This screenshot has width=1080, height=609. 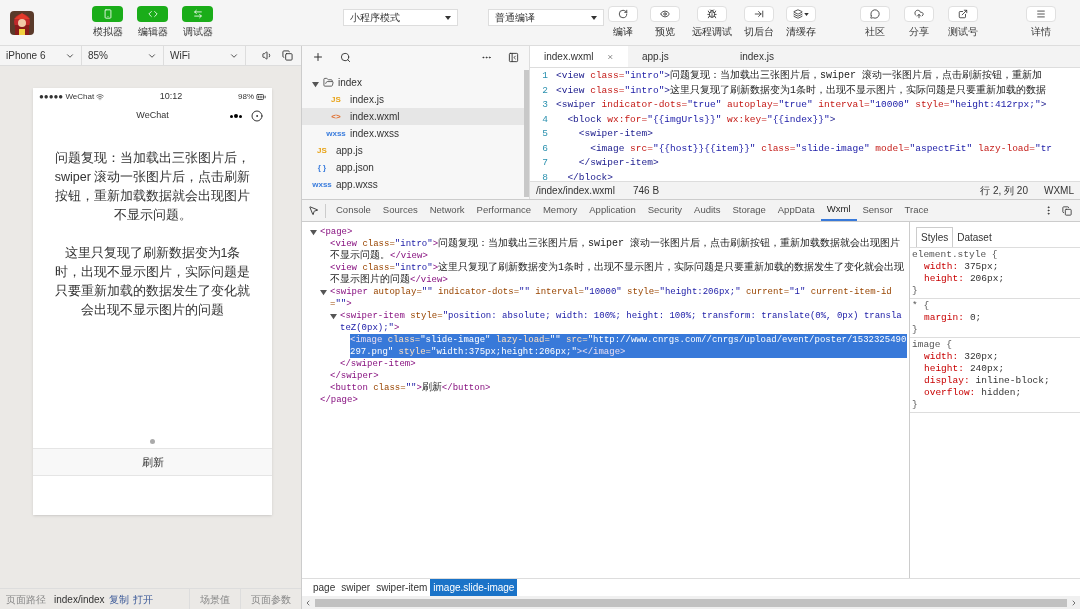 I want to click on css-property: width: 320px;, so click(x=995, y=357).